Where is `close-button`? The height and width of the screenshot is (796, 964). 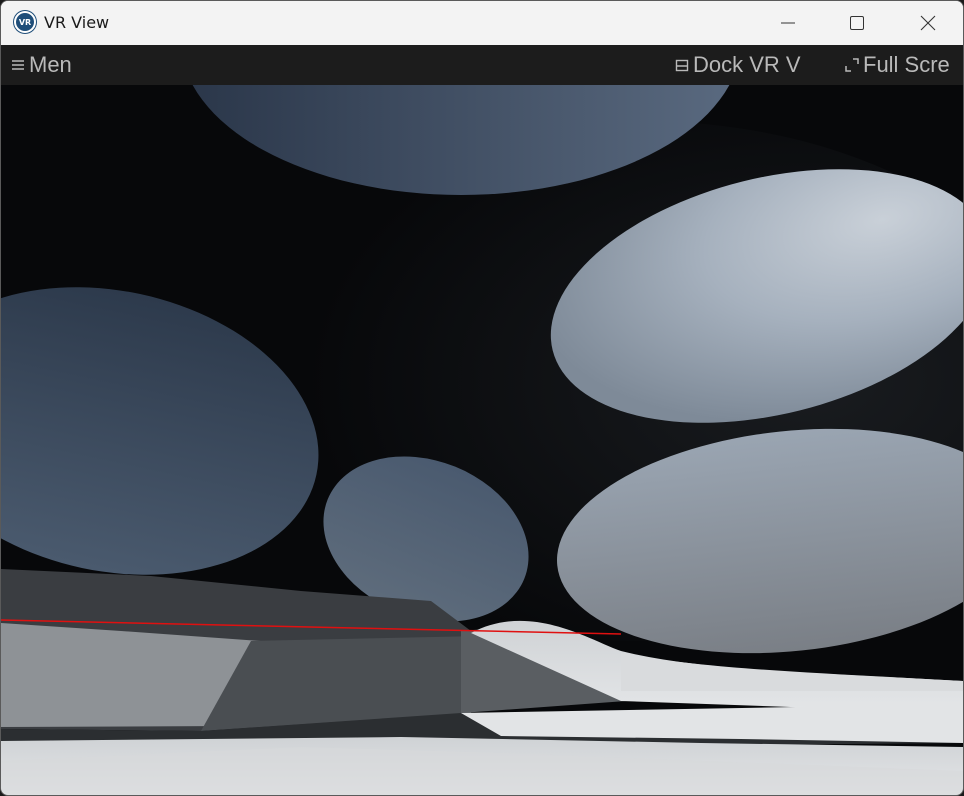
close-button is located at coordinates (928, 23).